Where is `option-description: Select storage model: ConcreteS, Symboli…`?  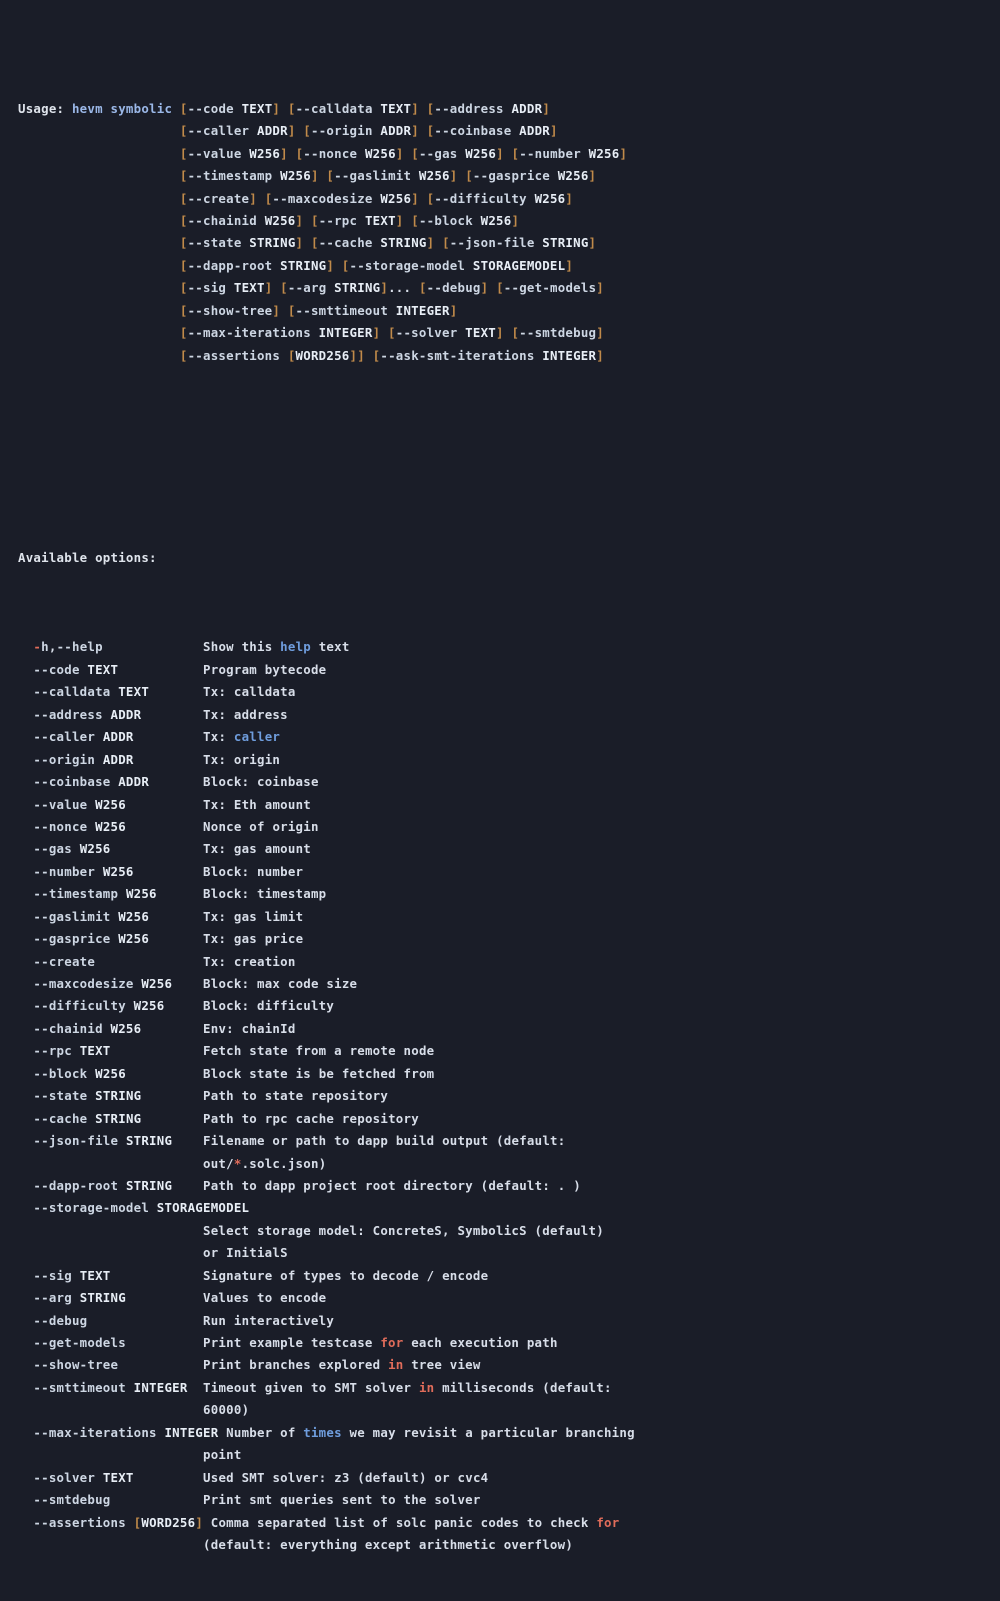 option-description: Select storage model: ConcreteS, Symboli… is located at coordinates (403, 1230).